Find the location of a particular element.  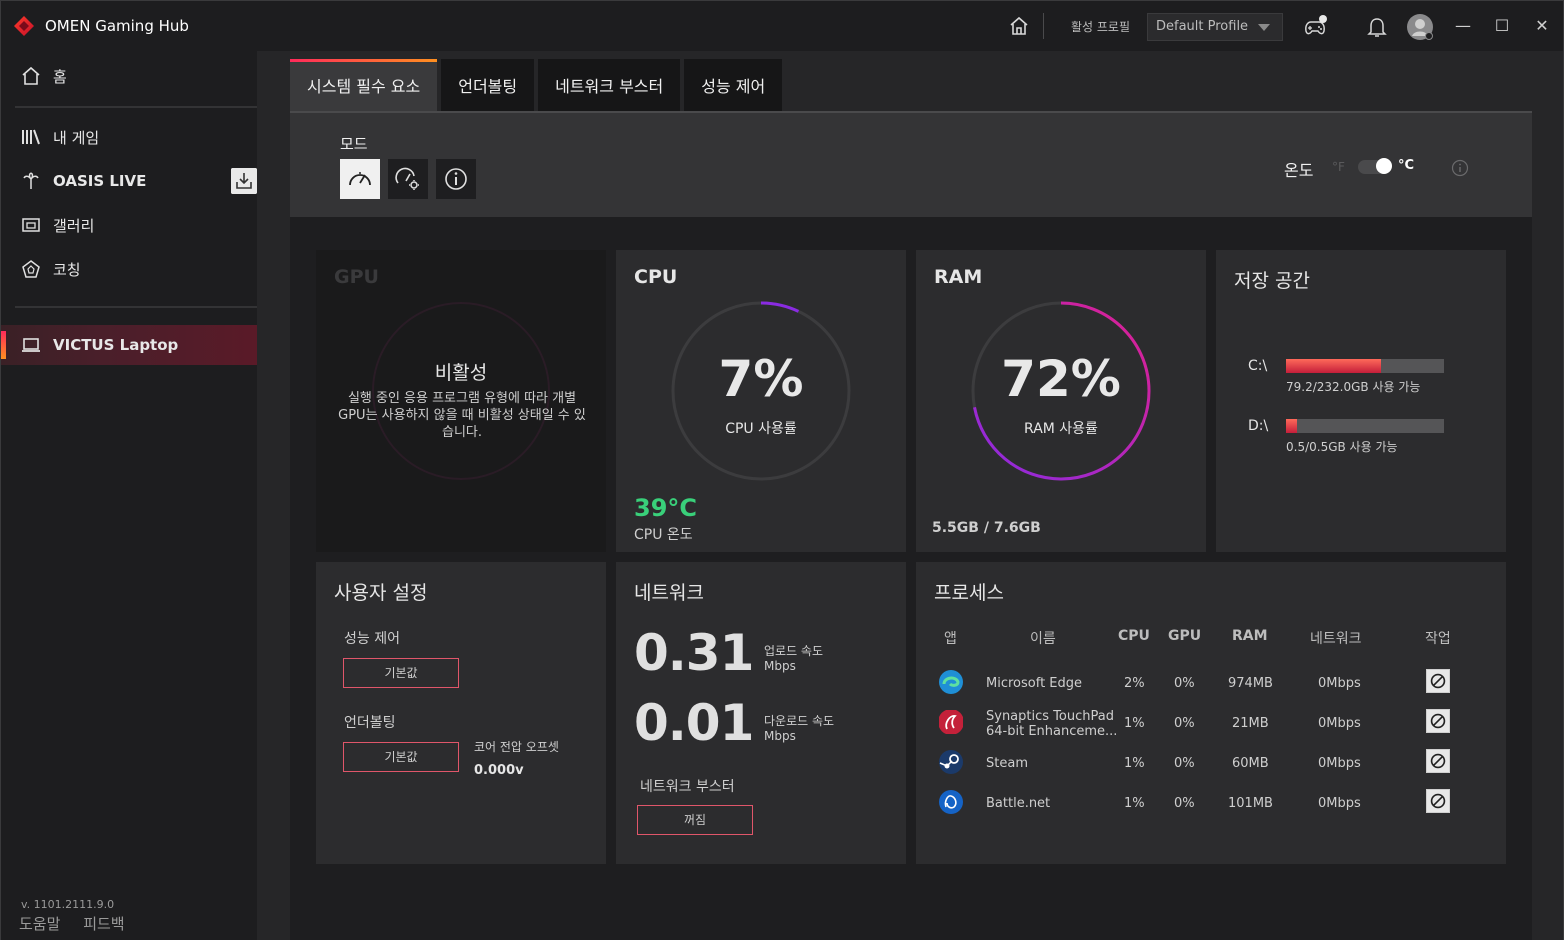

ram-title: RAM is located at coordinates (958, 277).